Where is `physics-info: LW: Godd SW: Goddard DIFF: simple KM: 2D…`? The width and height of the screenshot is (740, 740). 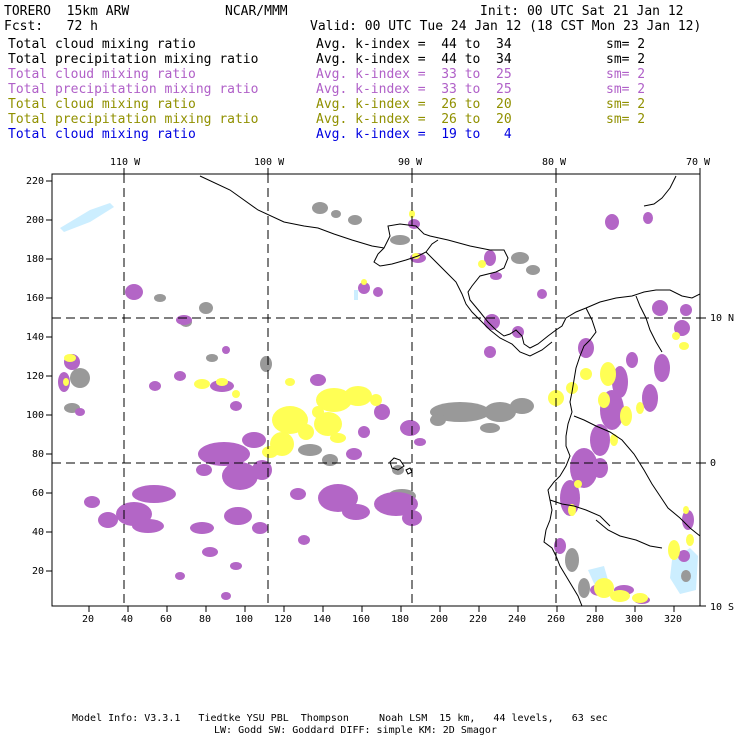 physics-info: LW: Godd SW: Goddard DIFF: simple KM: 2D… is located at coordinates (355, 730).